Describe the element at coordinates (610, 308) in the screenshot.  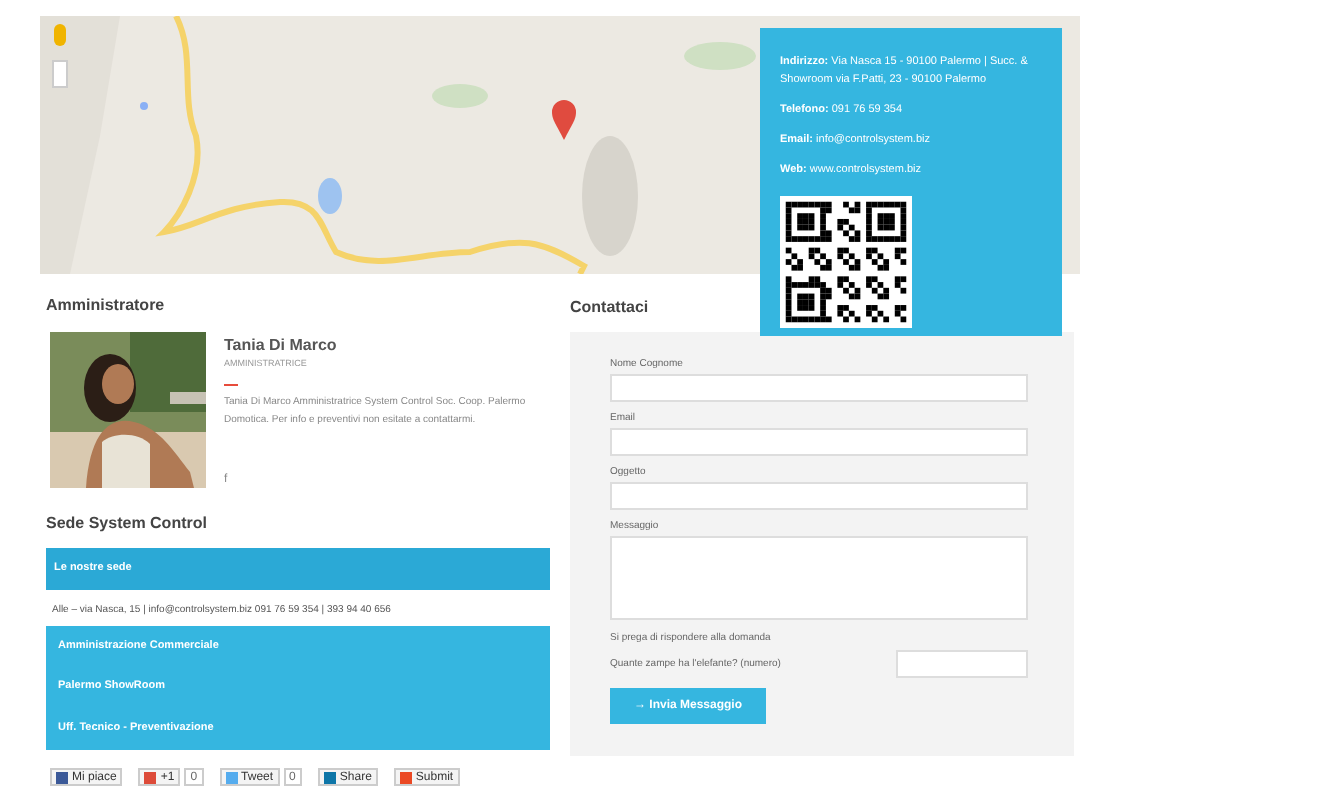
I see `section-heading: Contattaci` at that location.